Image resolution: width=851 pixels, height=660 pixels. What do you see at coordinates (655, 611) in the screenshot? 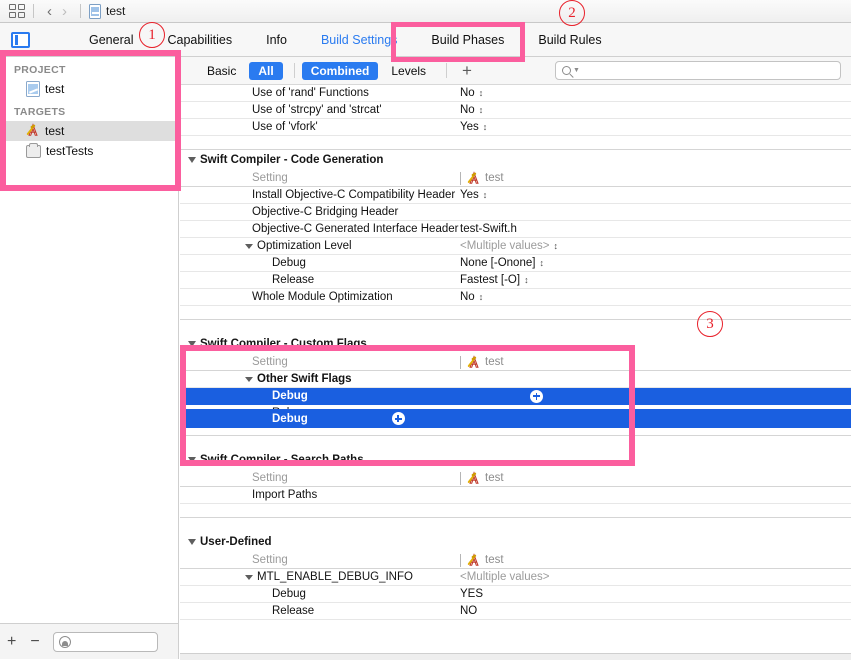
I see `setting-value: NO` at bounding box center [655, 611].